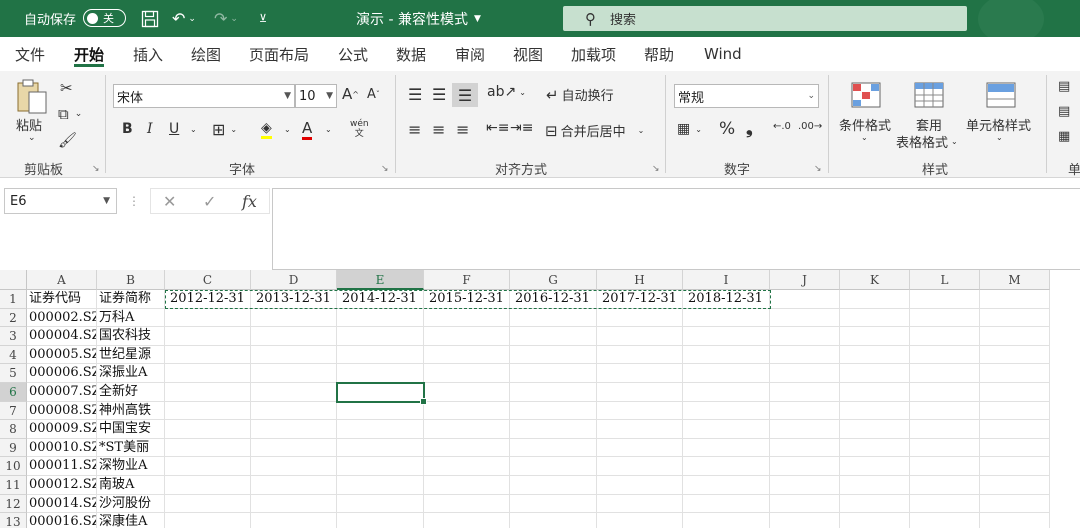 This screenshot has height=528, width=1080. I want to click on decrease-indent-icon: ⇤≡, so click(497, 128).